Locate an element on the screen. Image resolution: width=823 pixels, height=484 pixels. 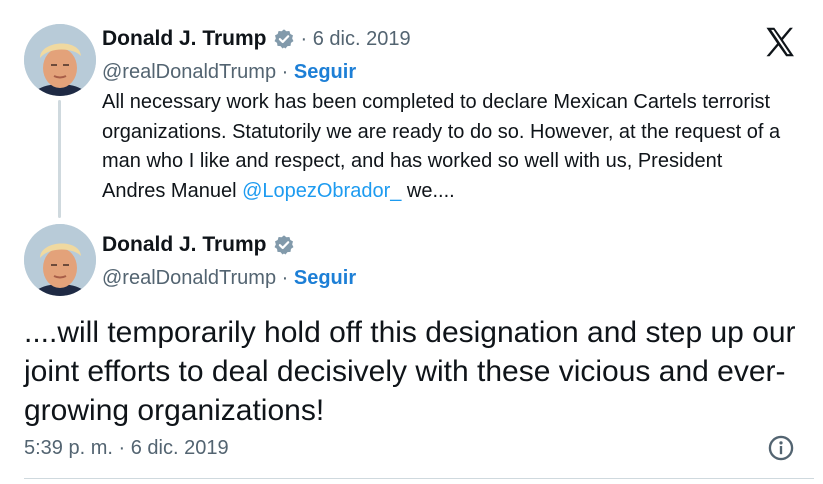
x-logo-icon is located at coordinates (780, 42).